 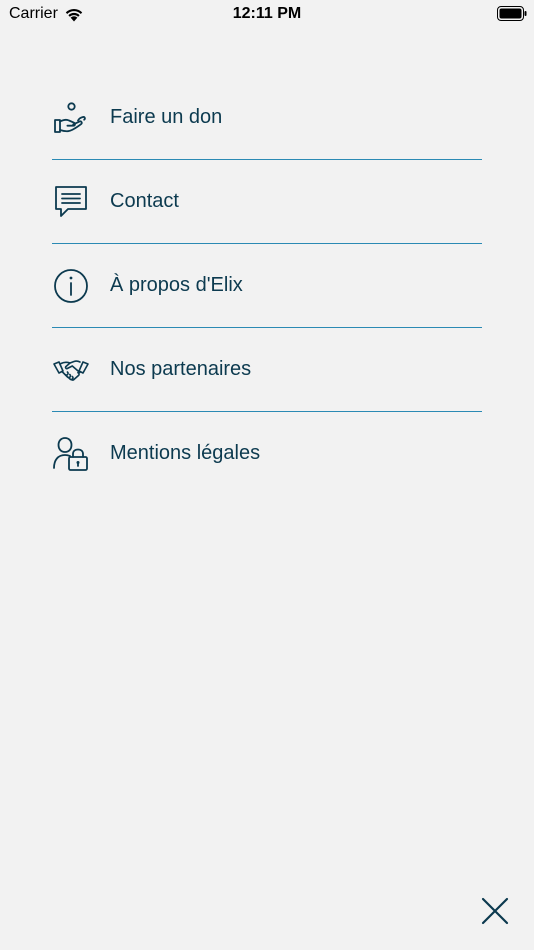 I want to click on info-icon, so click(x=71, y=286).